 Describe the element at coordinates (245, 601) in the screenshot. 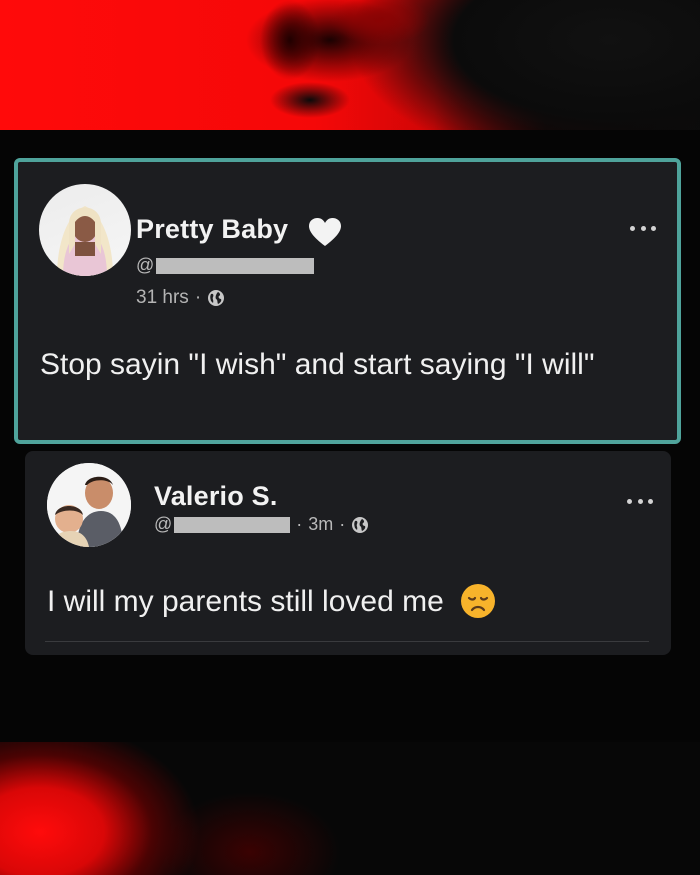

I see `reply-text: I will my parents still loved me` at that location.